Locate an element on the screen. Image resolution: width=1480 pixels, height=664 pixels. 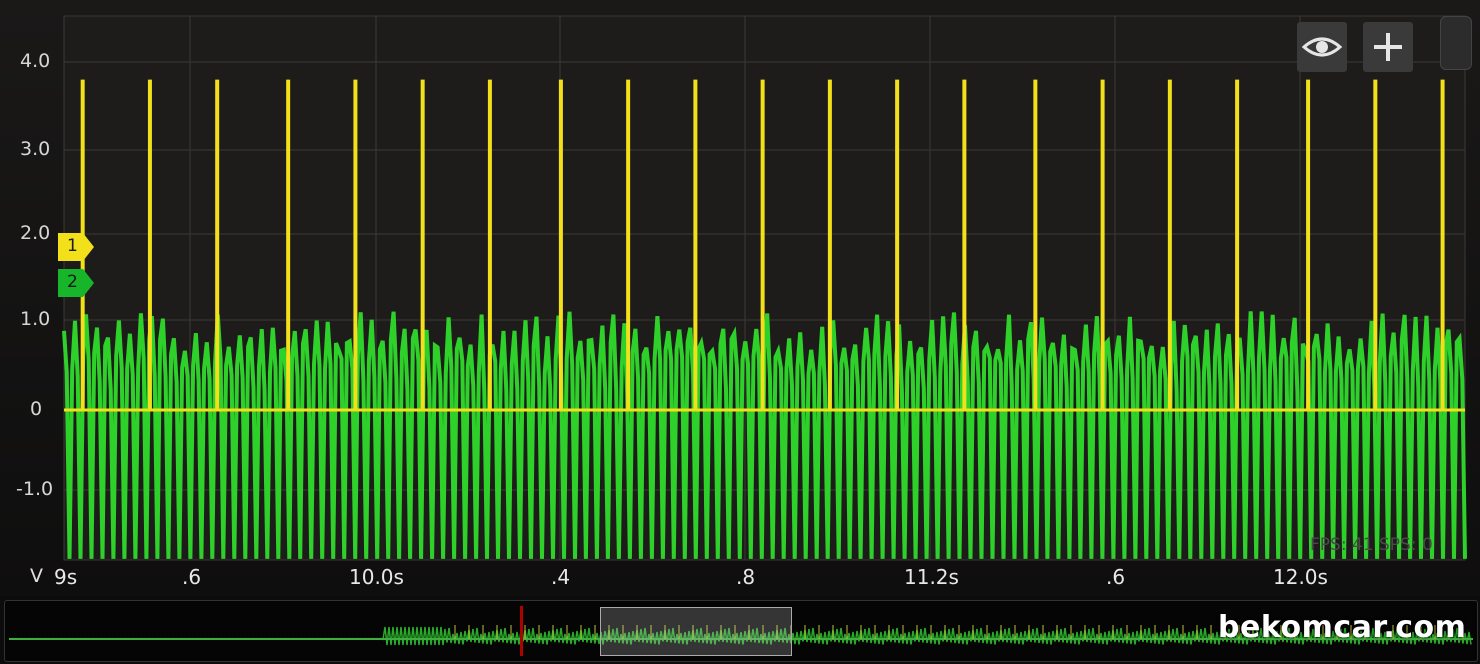
y-tick-label: 0 is located at coordinates (36, 409).